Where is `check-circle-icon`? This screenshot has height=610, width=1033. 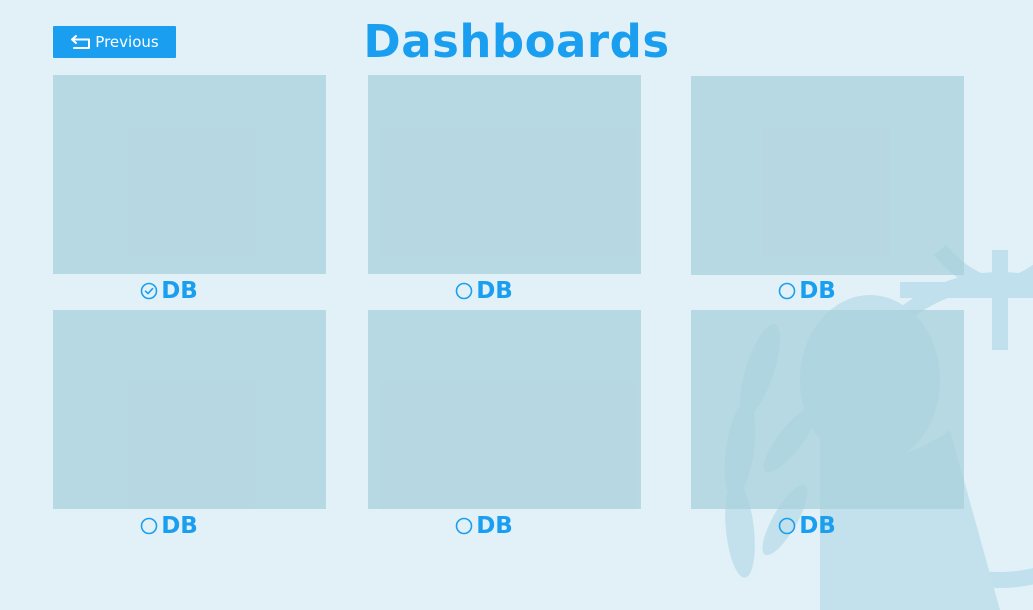
check-circle-icon is located at coordinates (149, 291).